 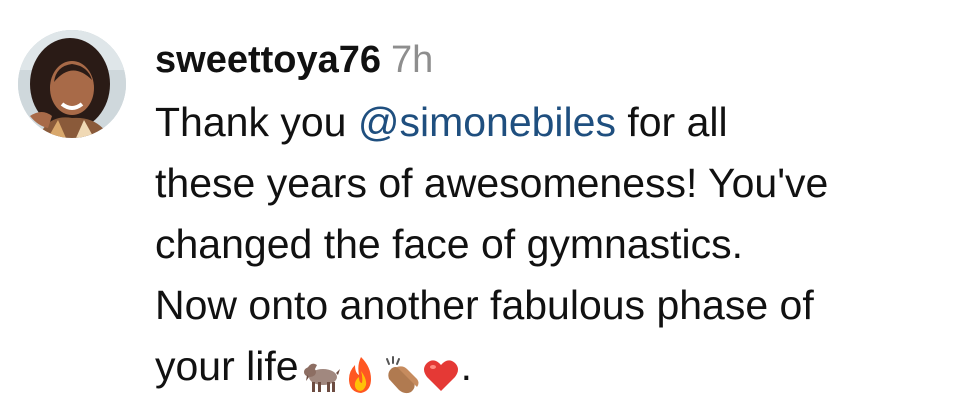 What do you see at coordinates (671, 122) in the screenshot?
I see `comment-text-segment: for all` at bounding box center [671, 122].